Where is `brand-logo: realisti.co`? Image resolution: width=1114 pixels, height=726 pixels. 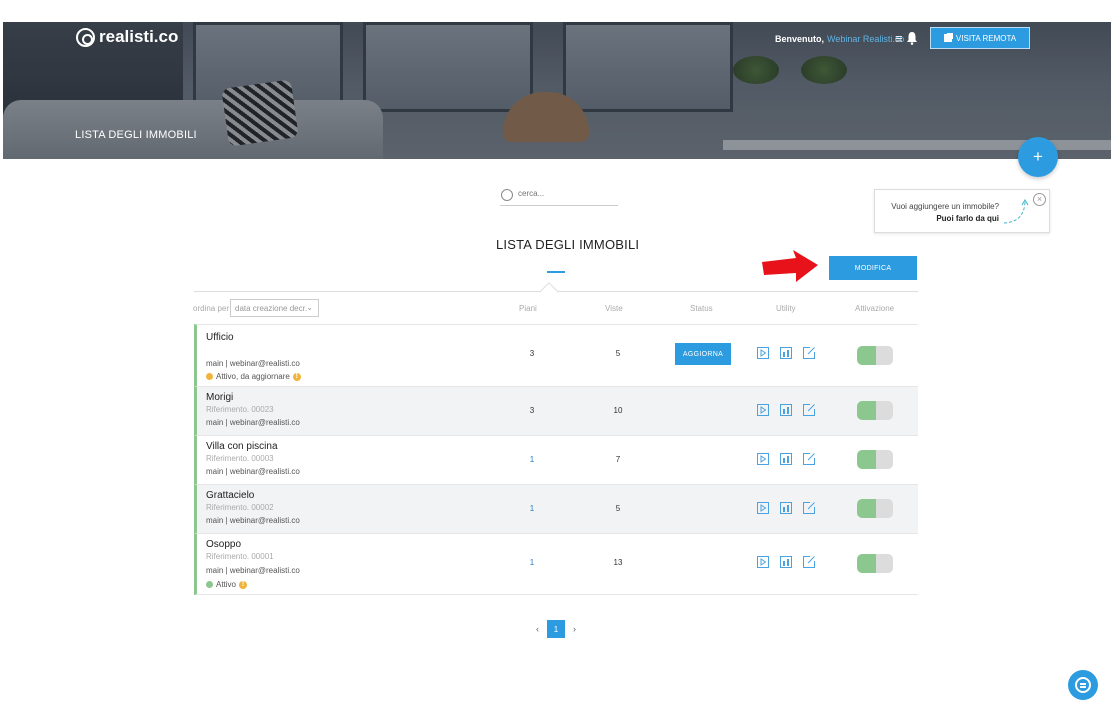 brand-logo: realisti.co is located at coordinates (127, 37).